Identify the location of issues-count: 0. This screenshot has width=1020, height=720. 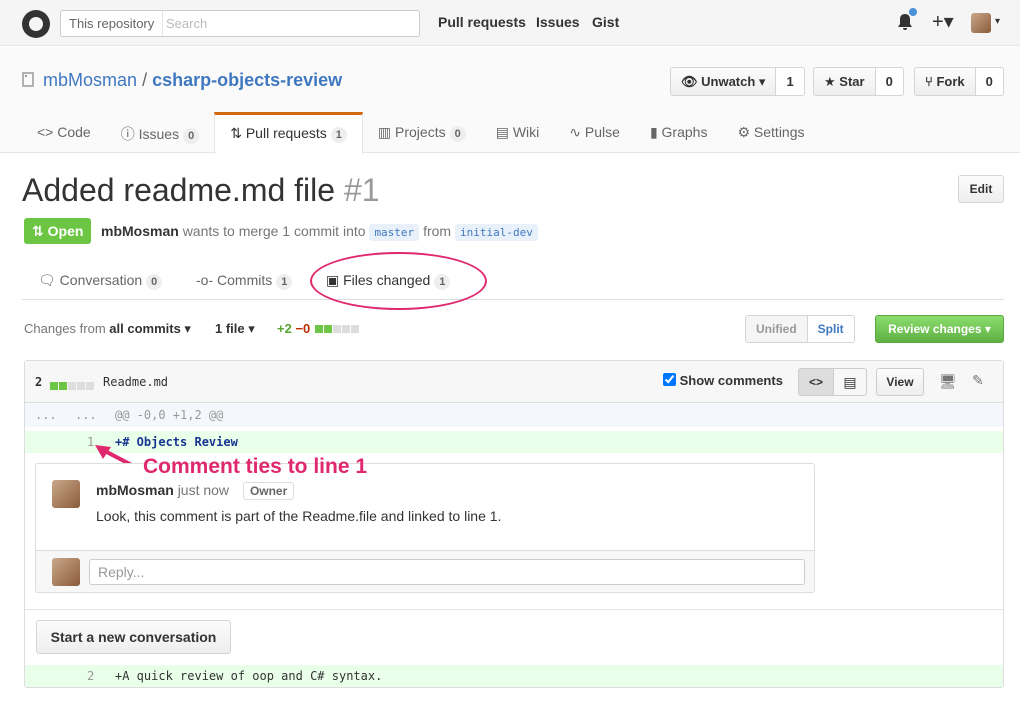
(191, 136).